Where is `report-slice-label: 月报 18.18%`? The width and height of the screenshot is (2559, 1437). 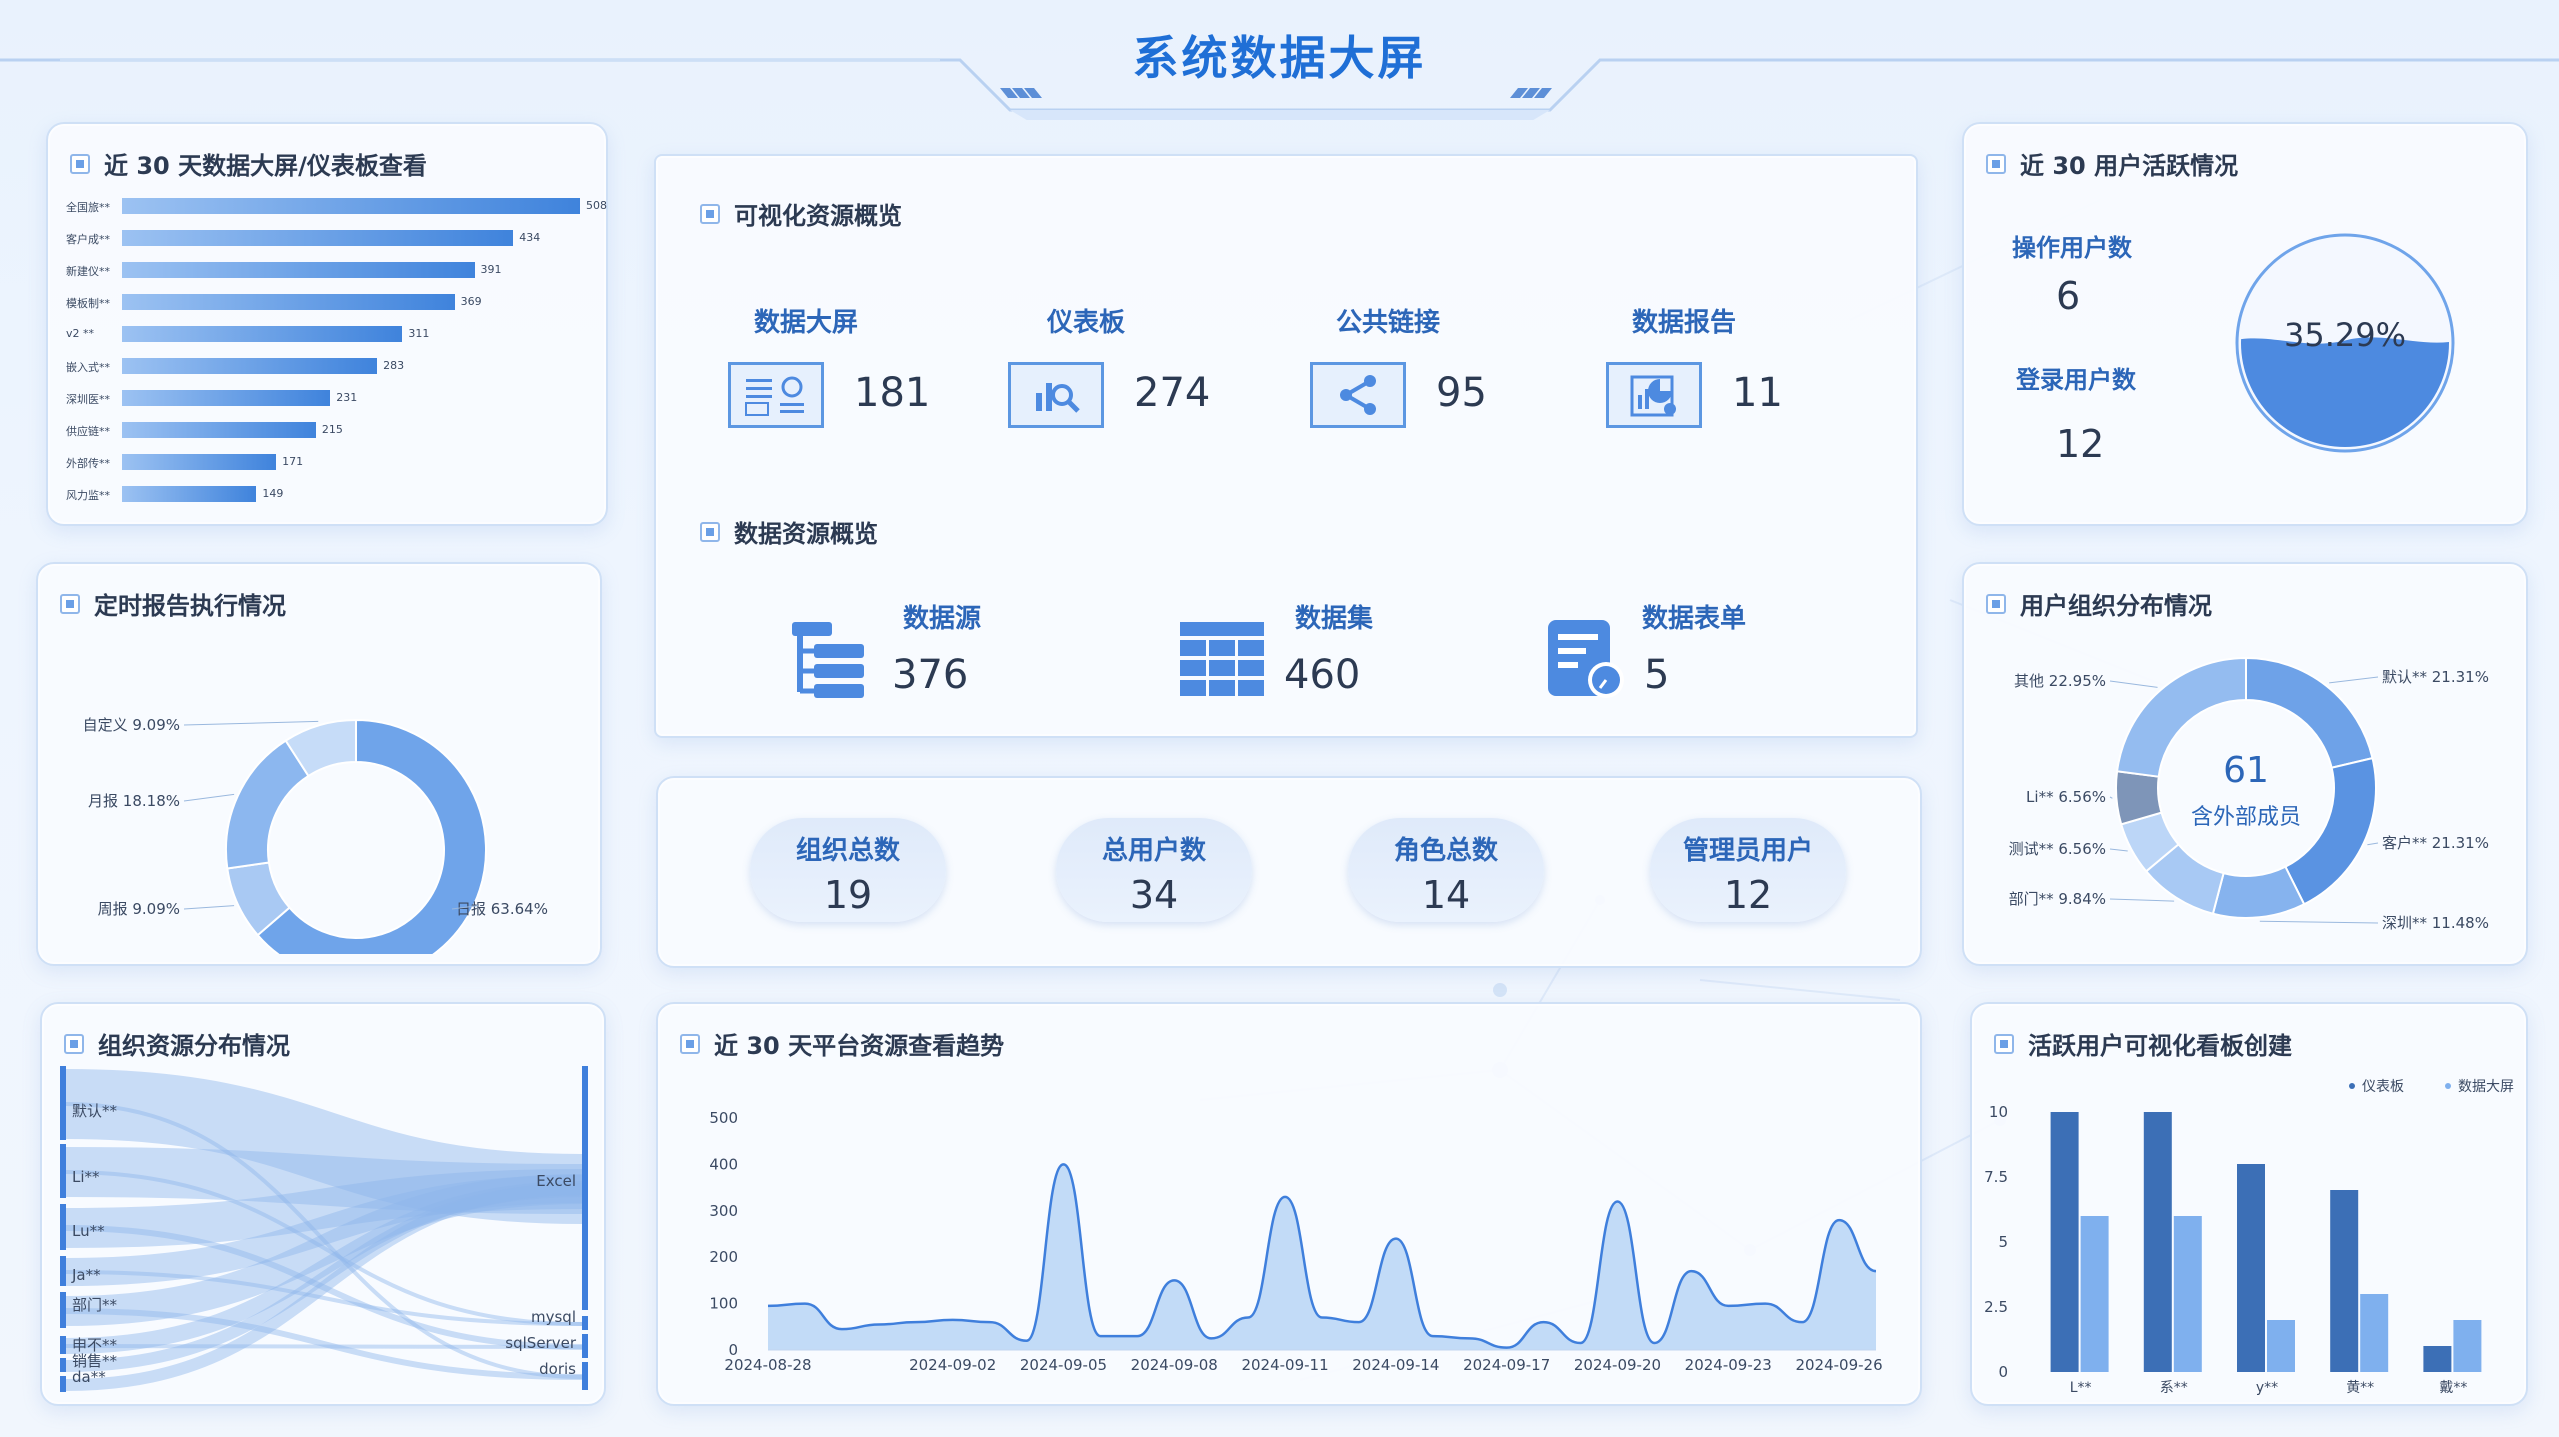 report-slice-label: 月报 18.18% is located at coordinates (134, 801).